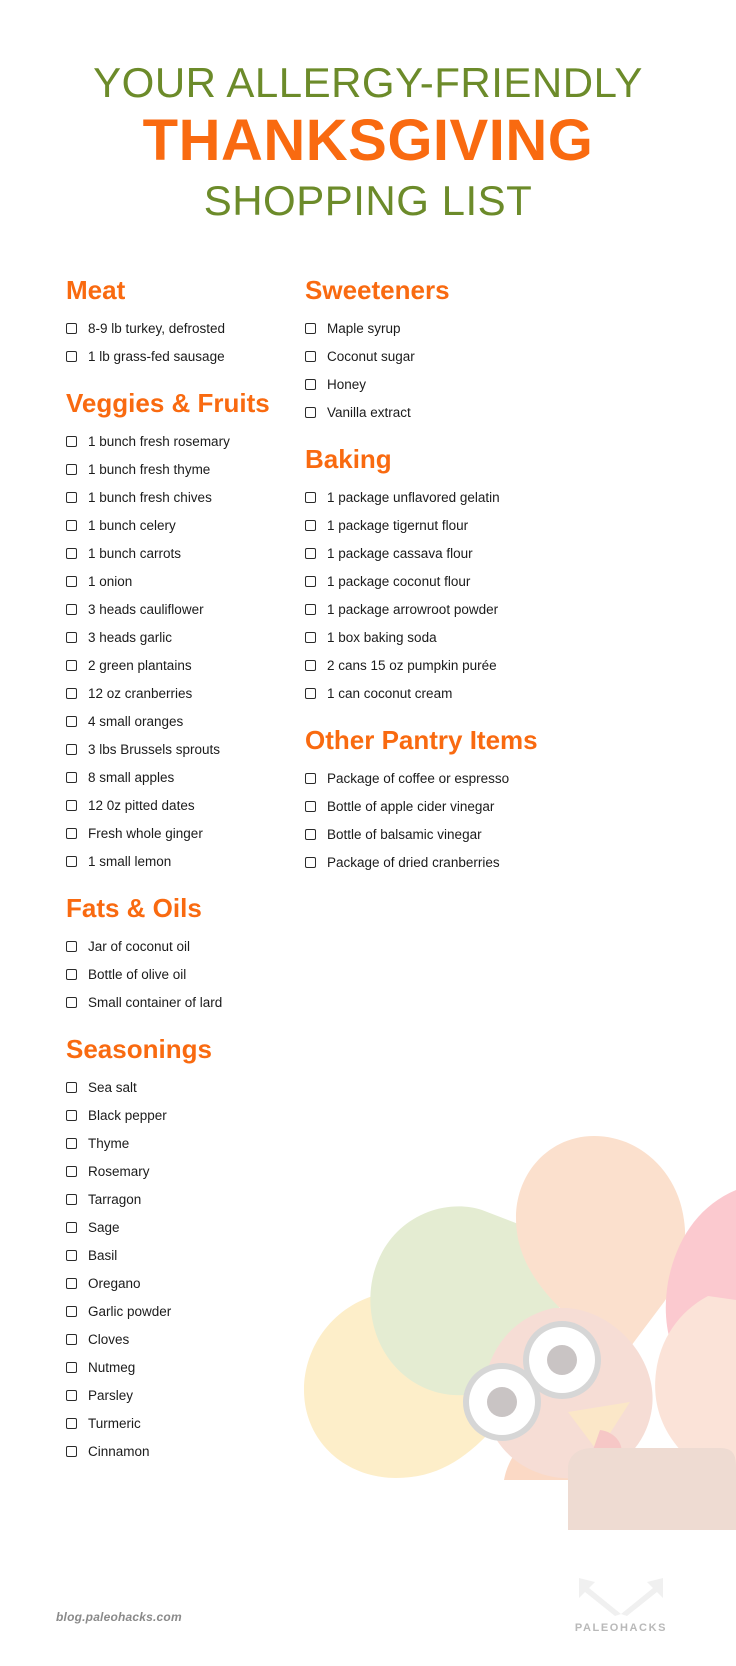 The height and width of the screenshot is (1666, 736). I want to click on checklist-item: Small container of lard, so click(185, 1002).